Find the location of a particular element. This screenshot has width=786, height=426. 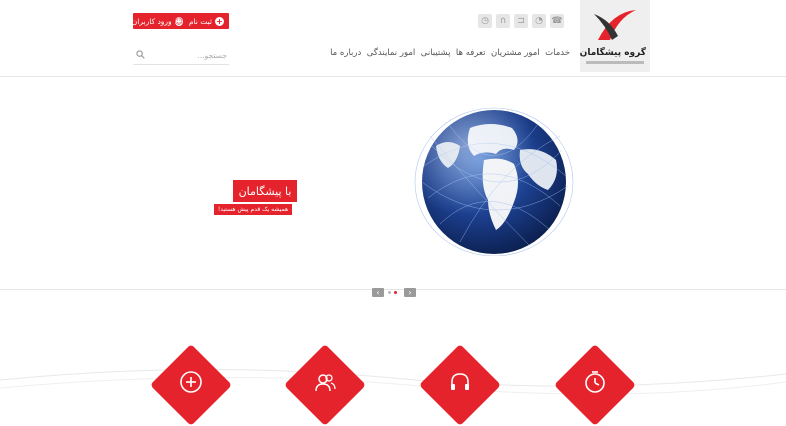

cart-icon: ⊐ is located at coordinates (521, 21).